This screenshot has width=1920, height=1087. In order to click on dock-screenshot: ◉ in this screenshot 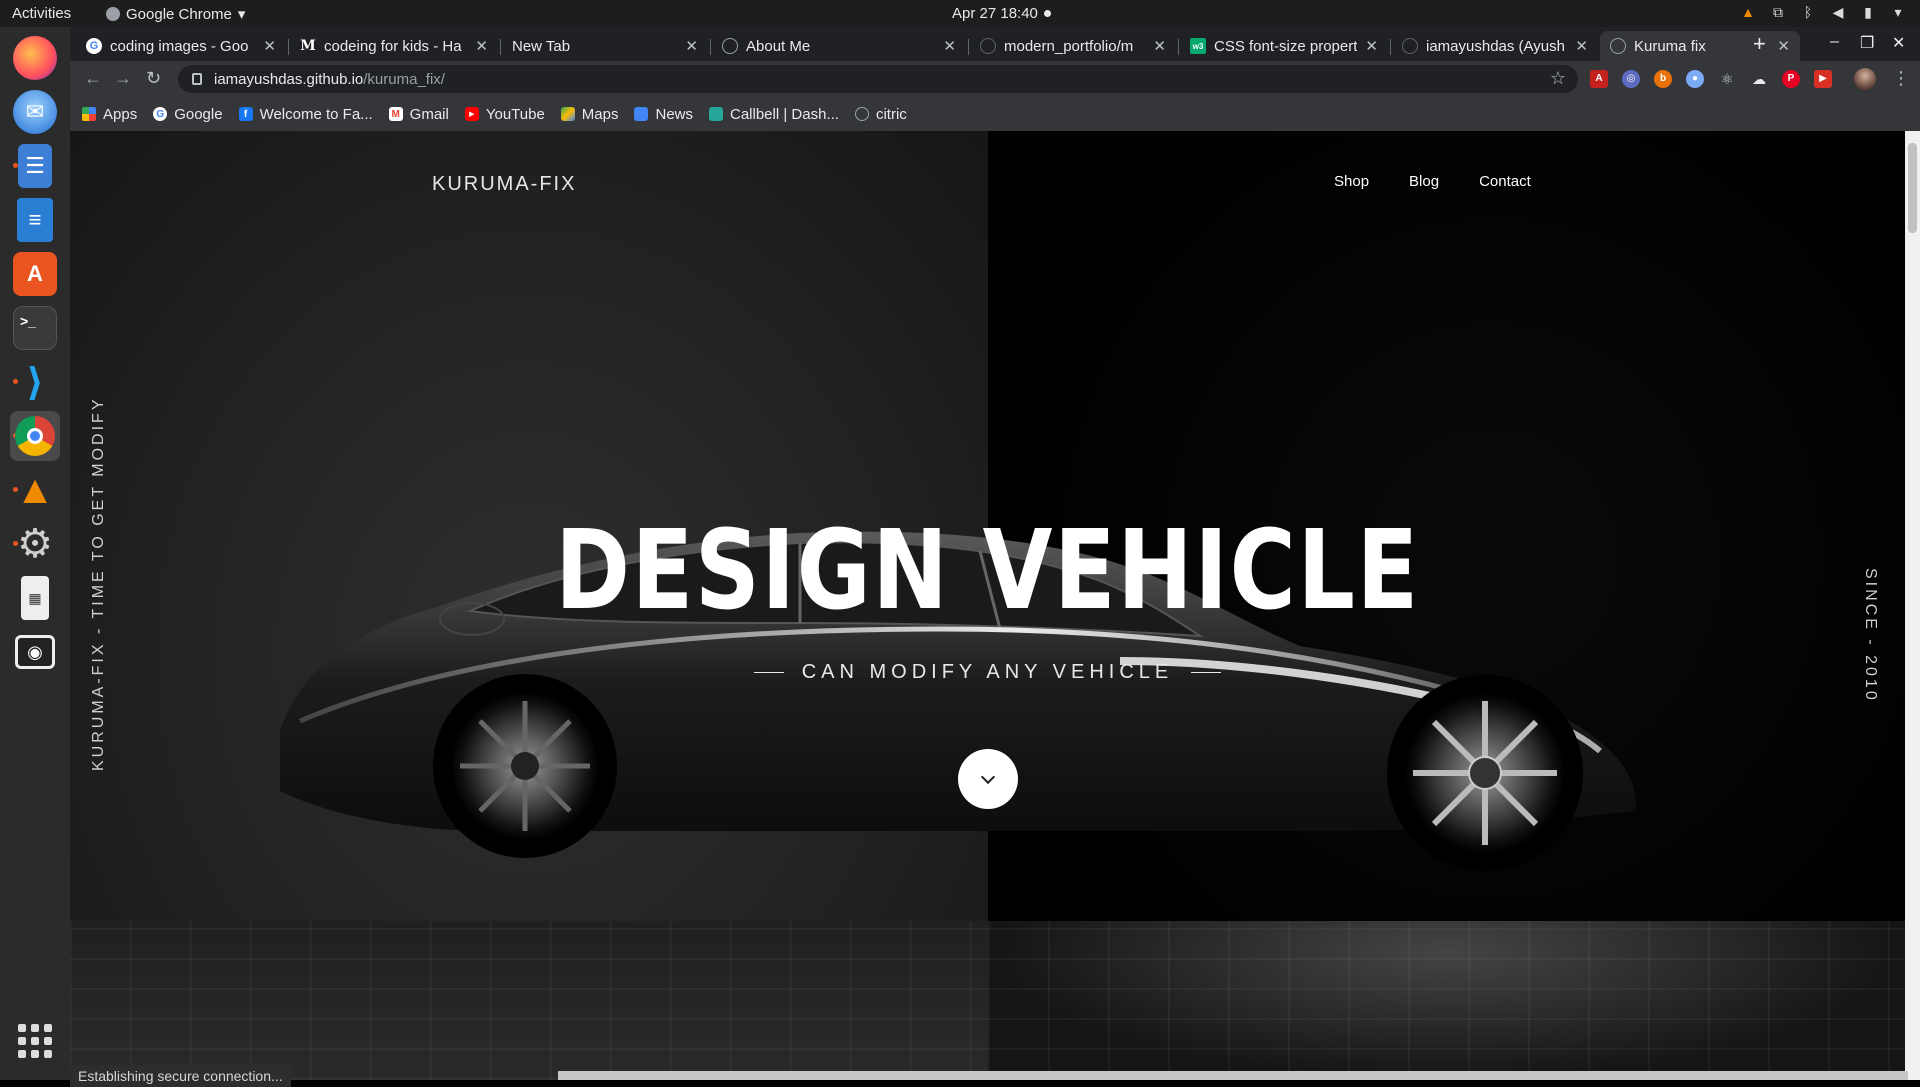, I will do `click(35, 652)`.